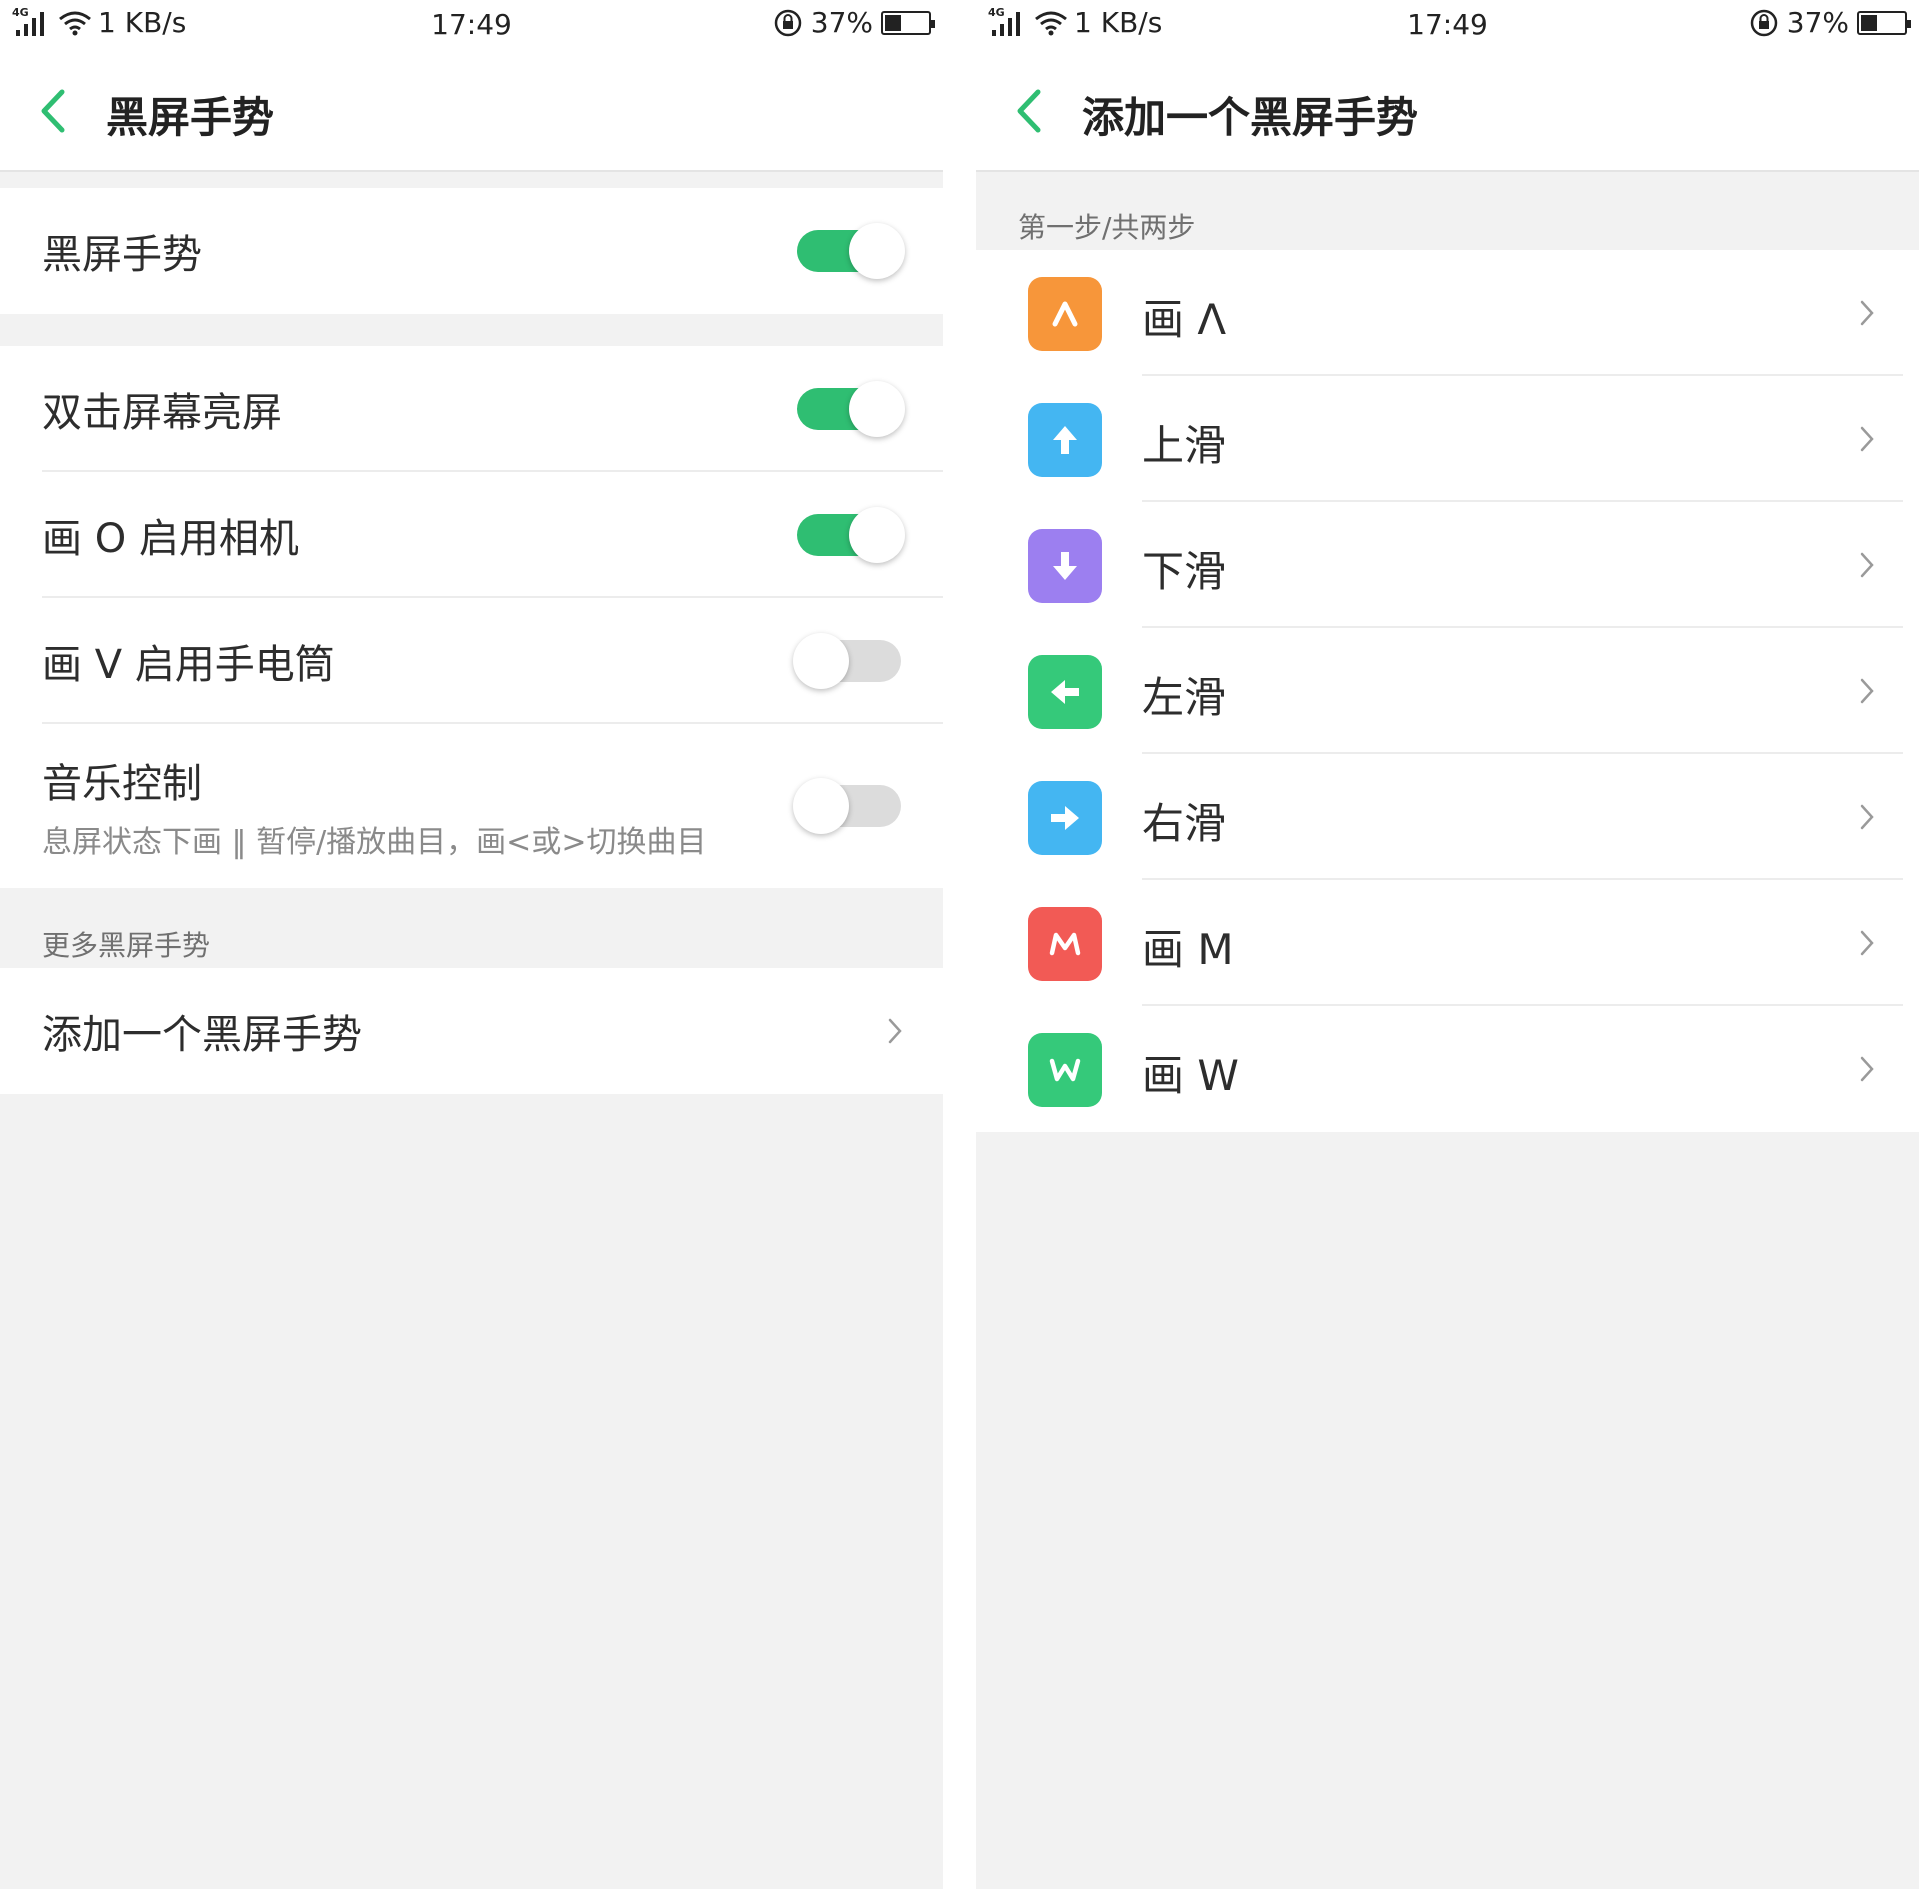  Describe the element at coordinates (170, 539) in the screenshot. I see `setting-label: 画 O 启用相机` at that location.